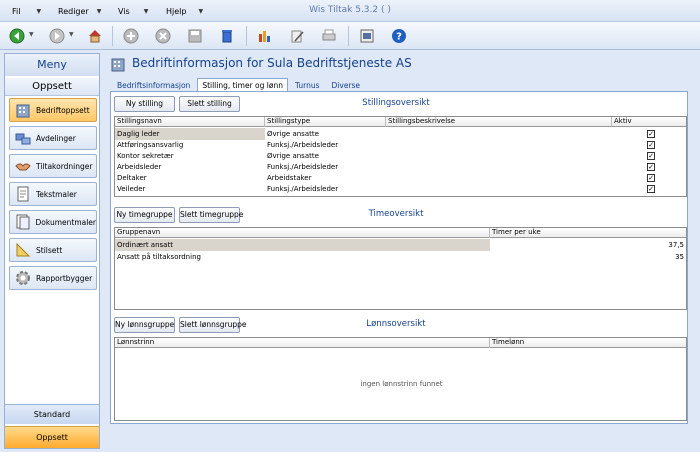 This screenshot has height=452, width=700. I want to click on sidebar-item-dokumentmaler: Dokumentmaler, so click(53, 222).